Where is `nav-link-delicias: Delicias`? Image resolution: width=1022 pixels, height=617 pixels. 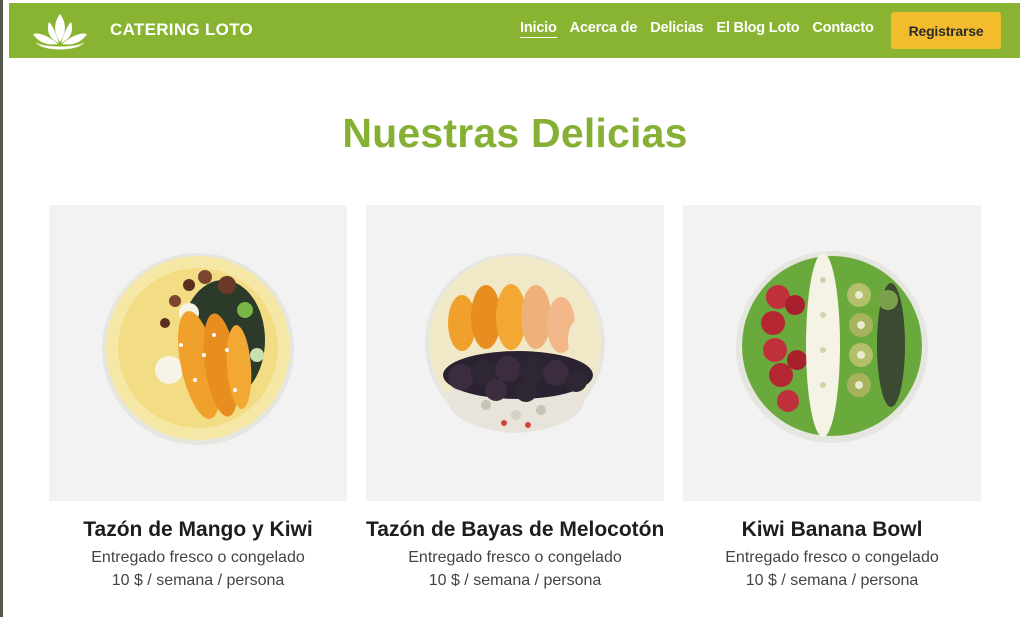
nav-link-delicias: Delicias is located at coordinates (676, 29).